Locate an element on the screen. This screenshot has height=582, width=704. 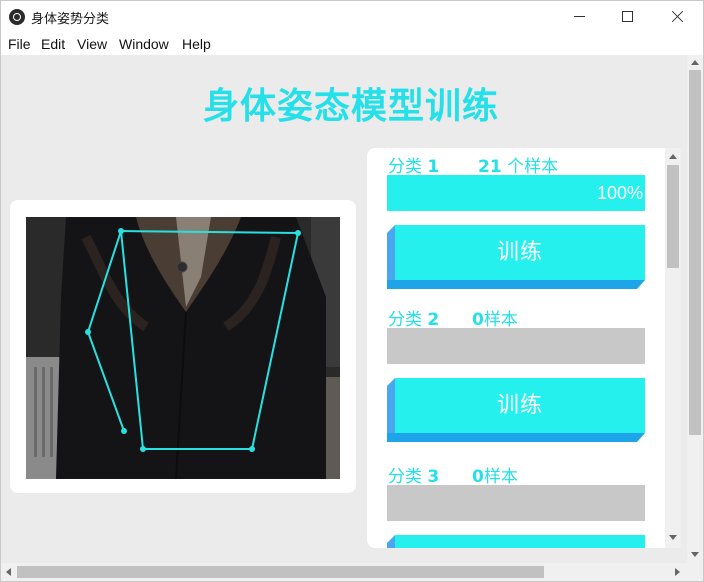
page-title: 身体姿态模型训练 is located at coordinates (350, 106).